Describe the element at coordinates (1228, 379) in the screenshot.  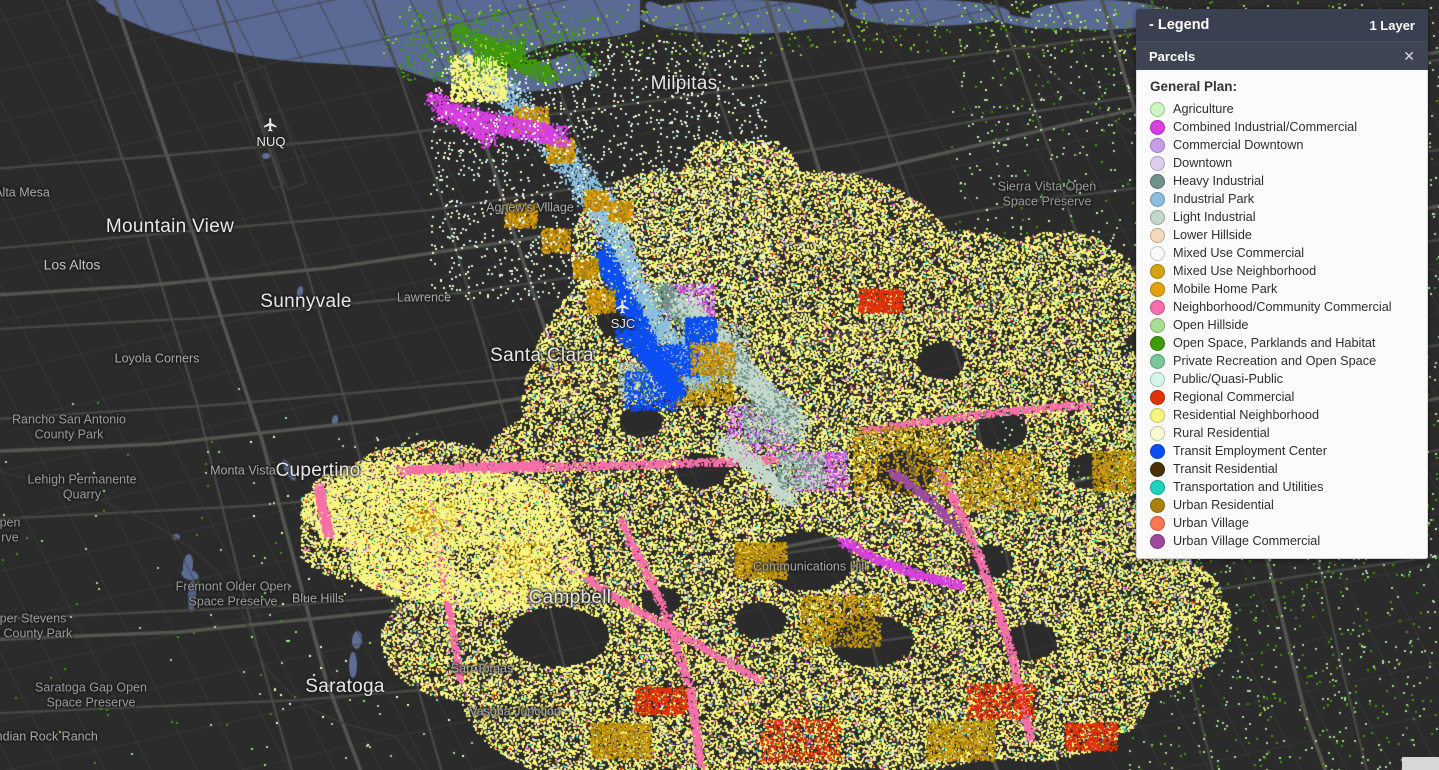
I see `legend-item-label: Public/Quasi-Public` at that location.